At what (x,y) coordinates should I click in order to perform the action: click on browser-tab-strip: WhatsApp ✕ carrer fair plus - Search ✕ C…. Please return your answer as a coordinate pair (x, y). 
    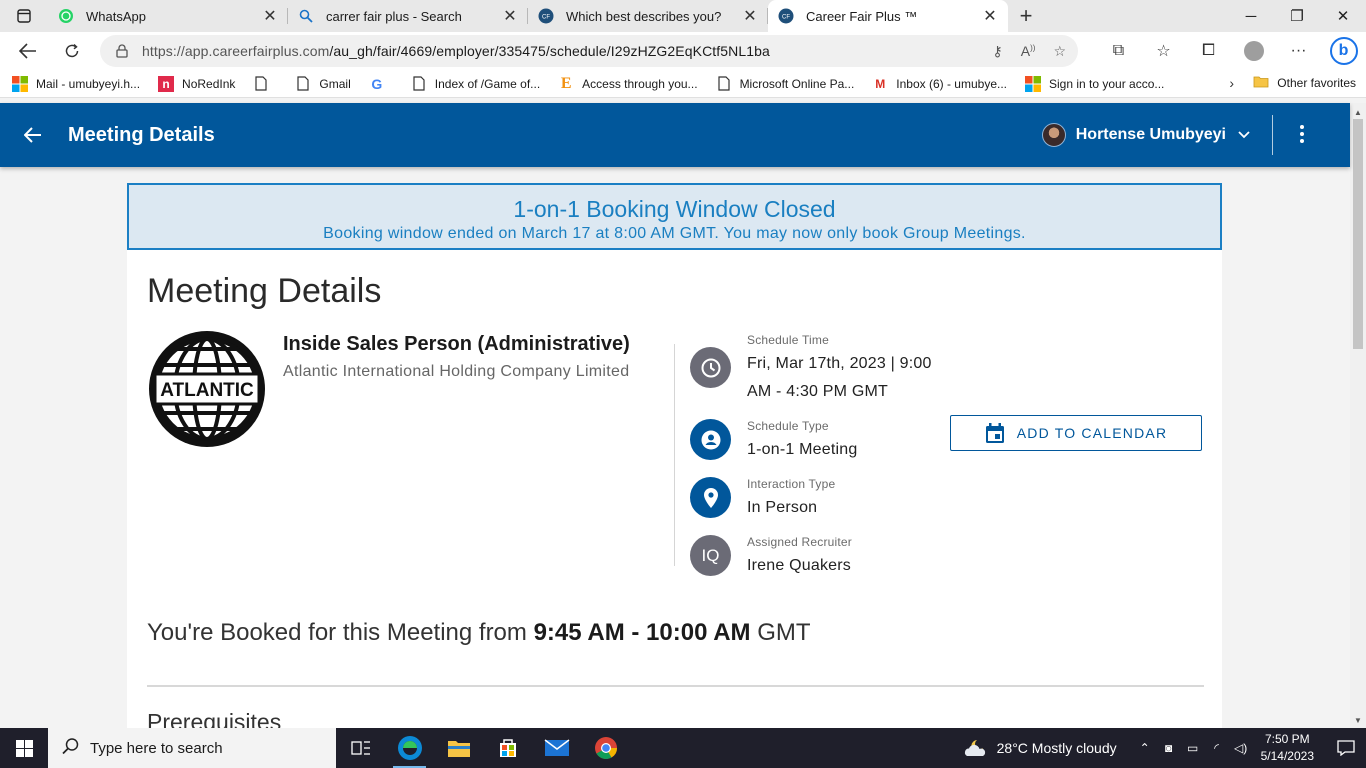
    Looking at the image, I should click on (683, 16).